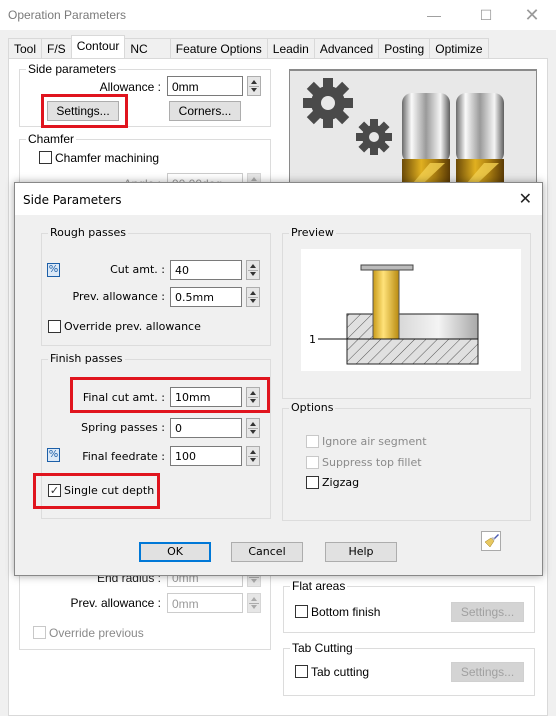  What do you see at coordinates (67, 15) in the screenshot?
I see `window-title: Operation Parameters` at bounding box center [67, 15].